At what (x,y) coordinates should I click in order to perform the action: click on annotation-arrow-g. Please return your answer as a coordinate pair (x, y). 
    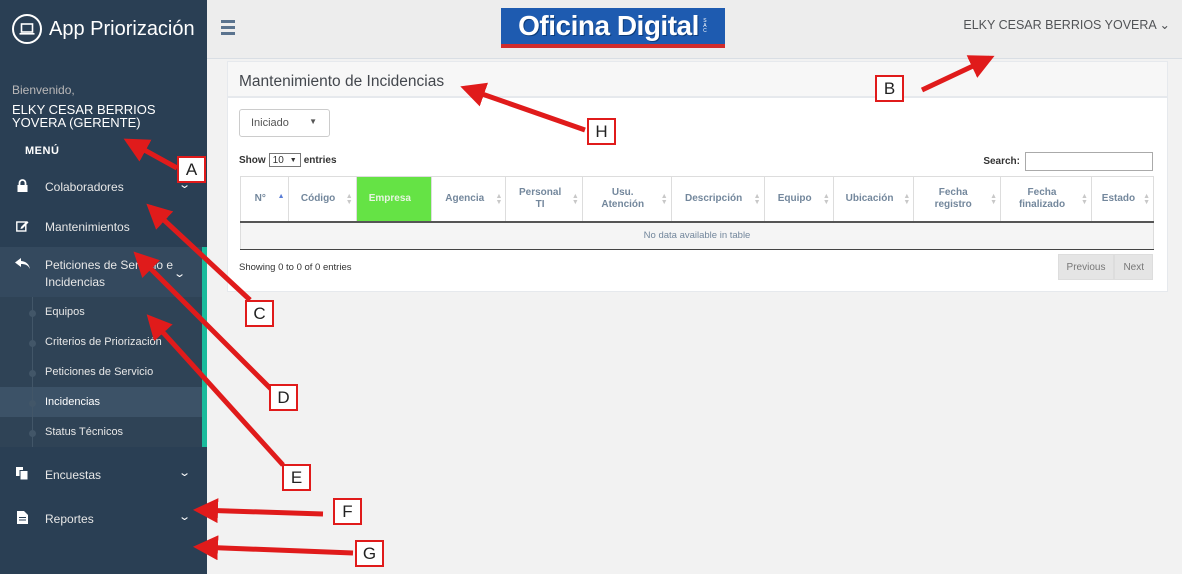
    Looking at the image, I should click on (273, 548).